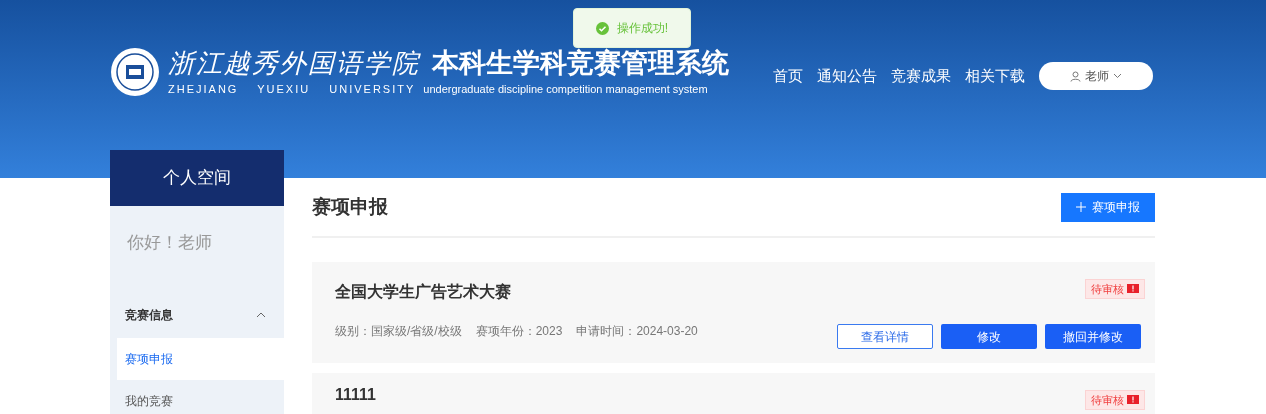 The image size is (1266, 414). I want to click on add-button: 赛项申报, so click(1108, 207).